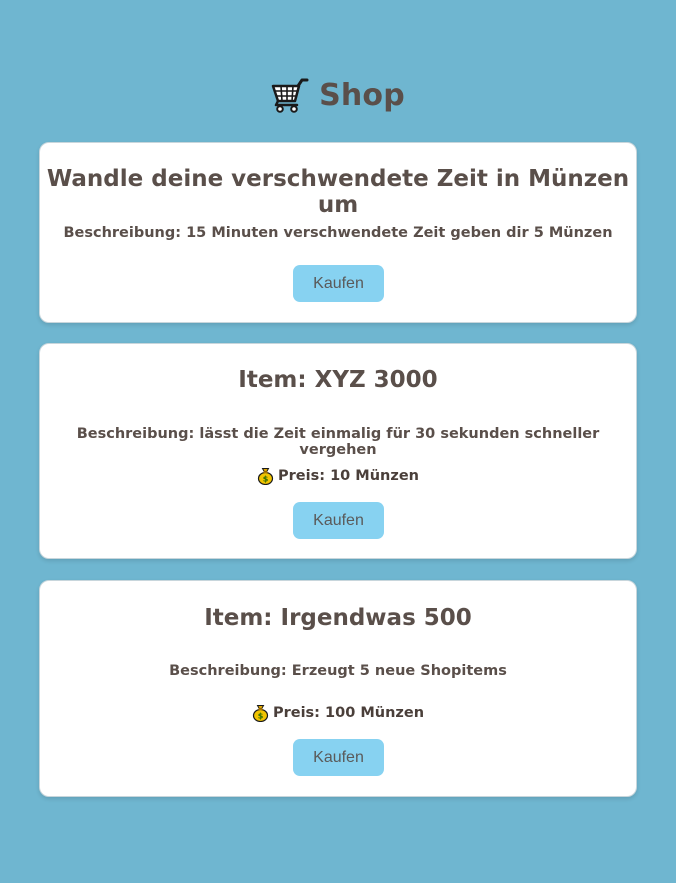 This screenshot has height=883, width=676. I want to click on item-price: $ Preis: 100 Münzen, so click(338, 713).